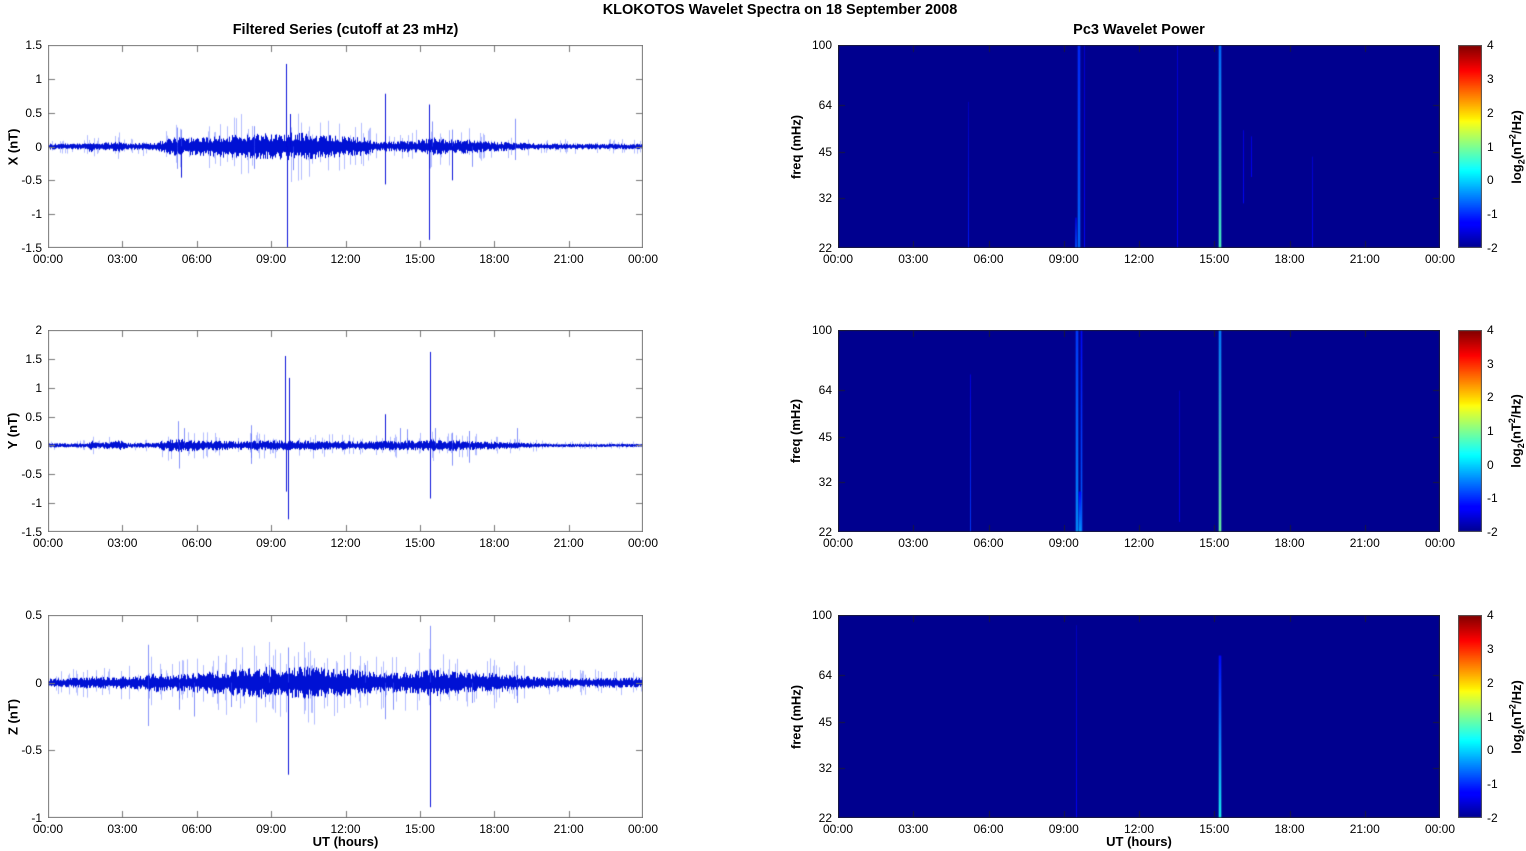  I want to click on colorbar-canvas-z, so click(1470, 716).